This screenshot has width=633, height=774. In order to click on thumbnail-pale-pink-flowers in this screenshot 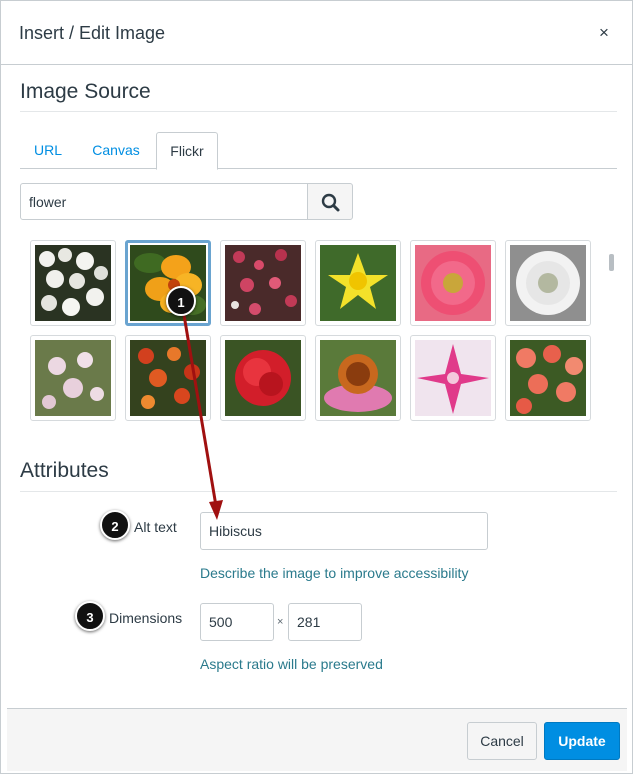, I will do `click(73, 378)`.